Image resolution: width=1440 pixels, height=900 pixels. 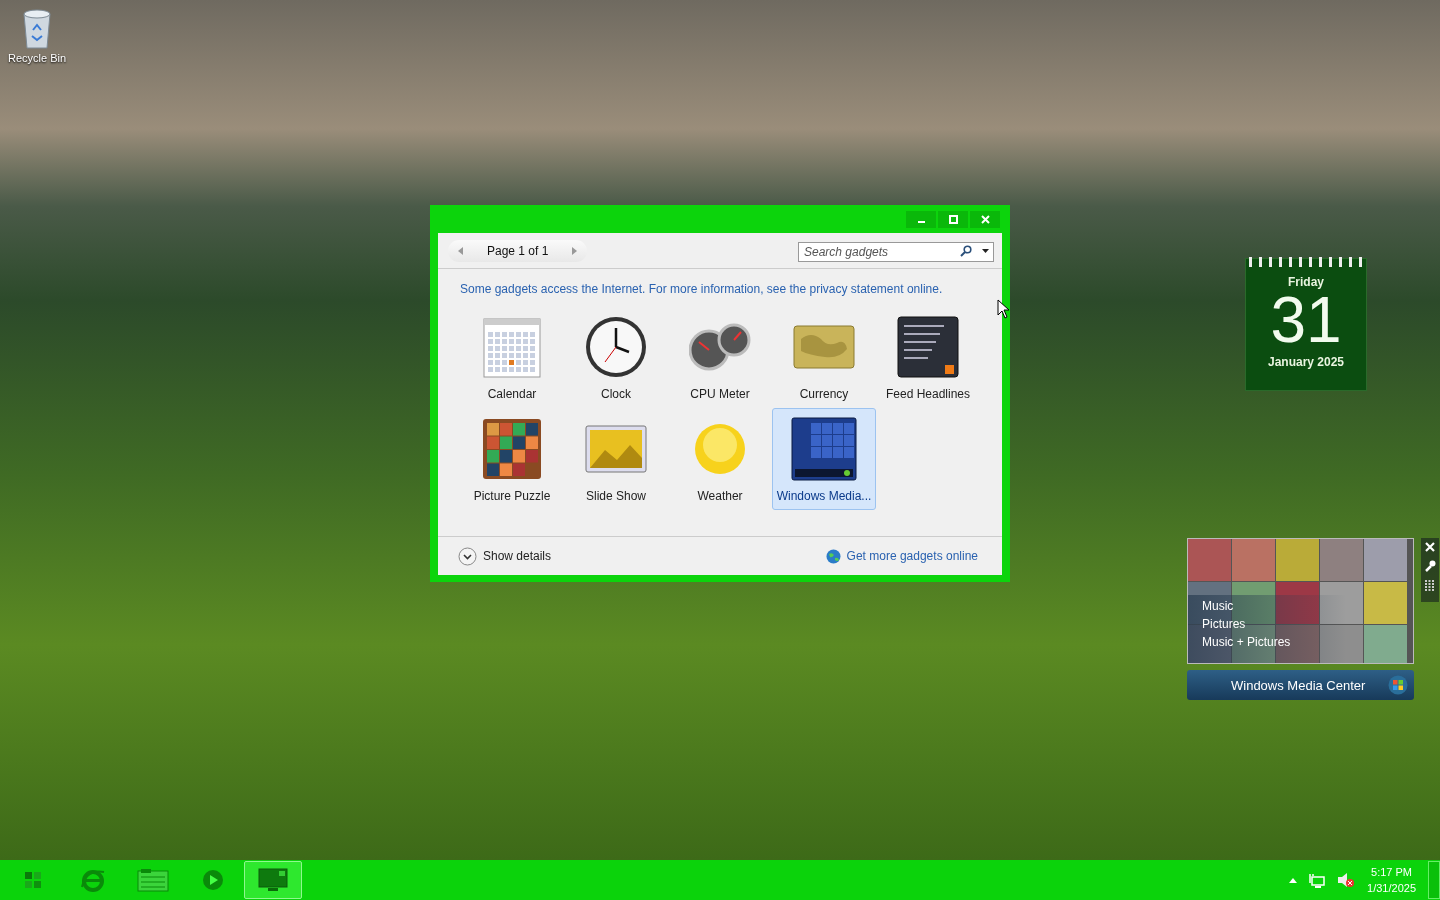 I want to click on drag-handle-icon, so click(x=1430, y=586).